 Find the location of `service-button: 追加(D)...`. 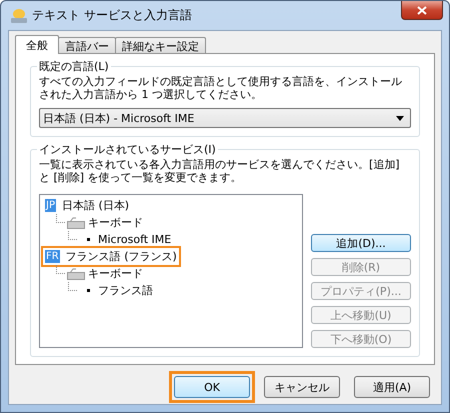

service-button: 追加(D)... is located at coordinates (361, 243).